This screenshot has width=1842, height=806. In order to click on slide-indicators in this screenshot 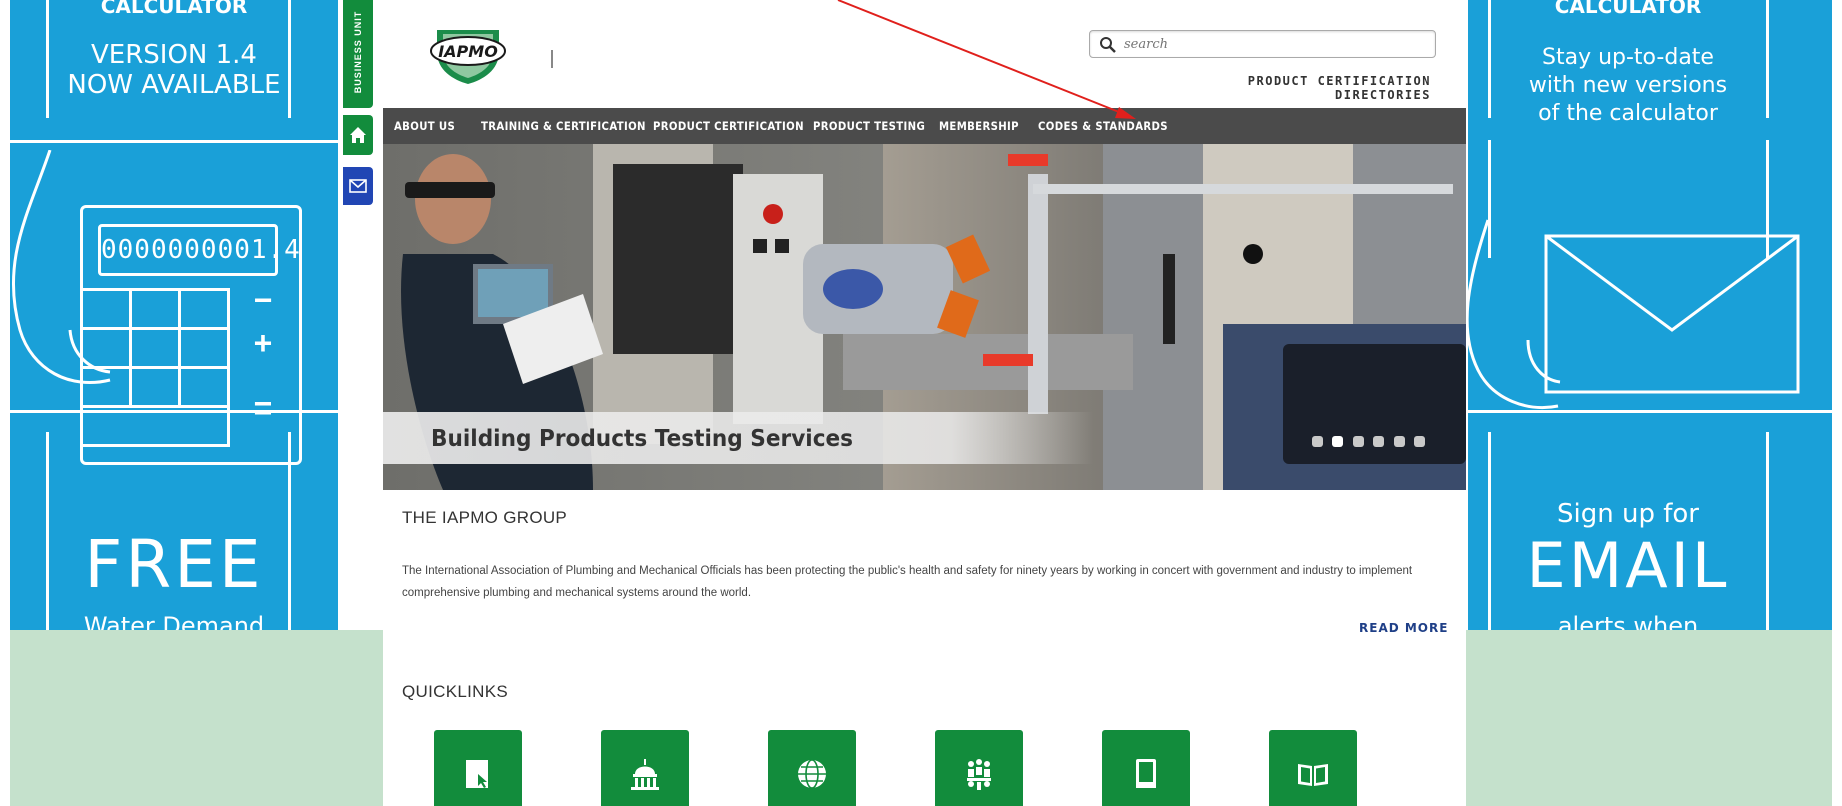, I will do `click(1371, 441)`.